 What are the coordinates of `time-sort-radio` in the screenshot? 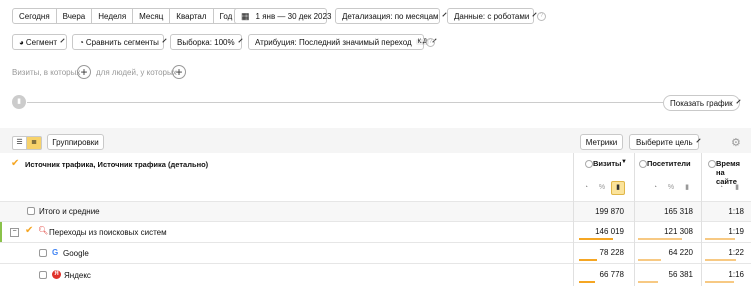 It's located at (712, 164).